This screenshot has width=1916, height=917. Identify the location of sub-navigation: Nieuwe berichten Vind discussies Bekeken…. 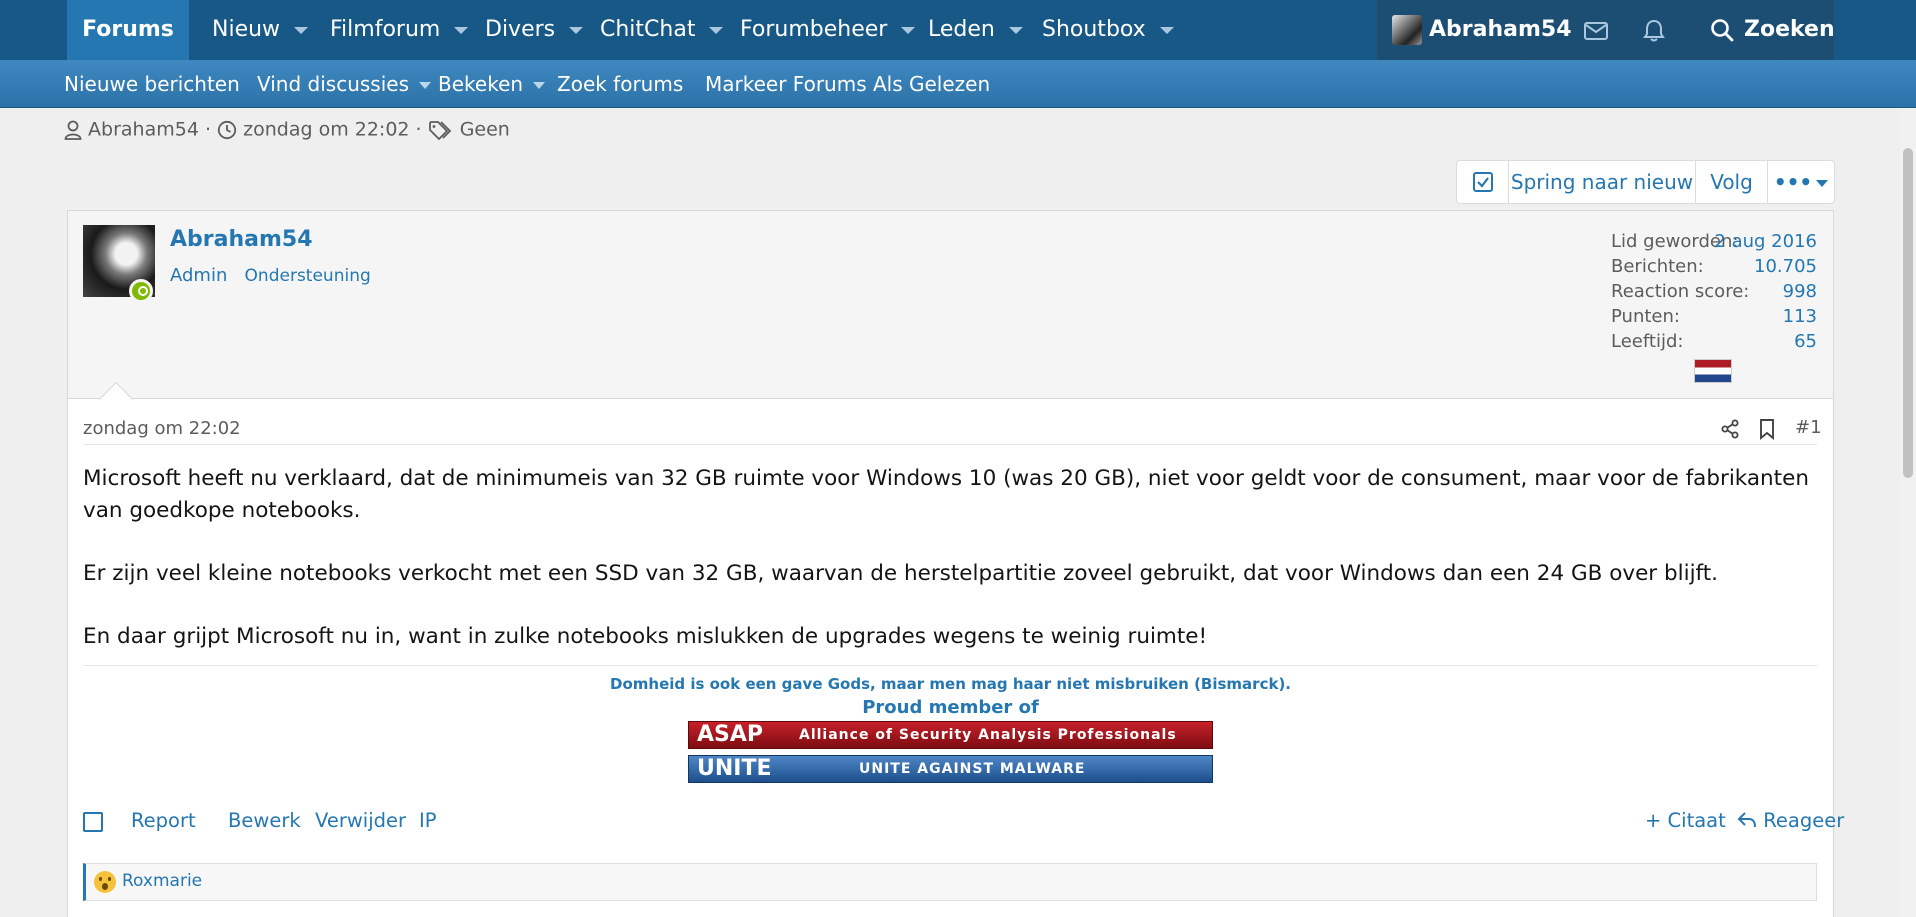
(958, 84).